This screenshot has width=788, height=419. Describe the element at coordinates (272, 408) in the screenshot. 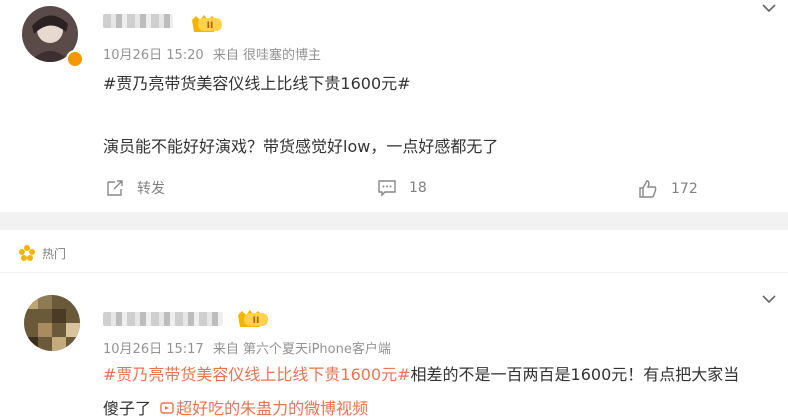

I see `video-link-label: 超好吃的朱蛊力的微博视频` at that location.